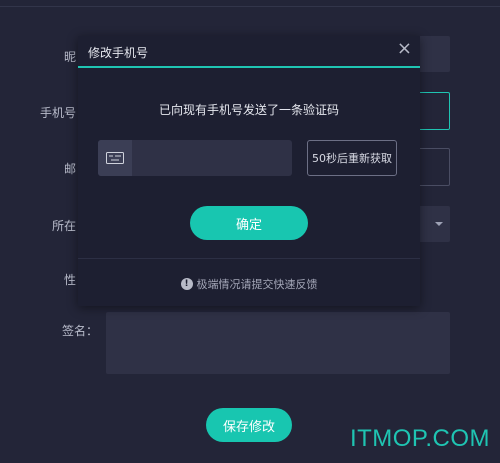  I want to click on modal-message: 已向现有手机号发送了一条验证码, so click(248, 110).